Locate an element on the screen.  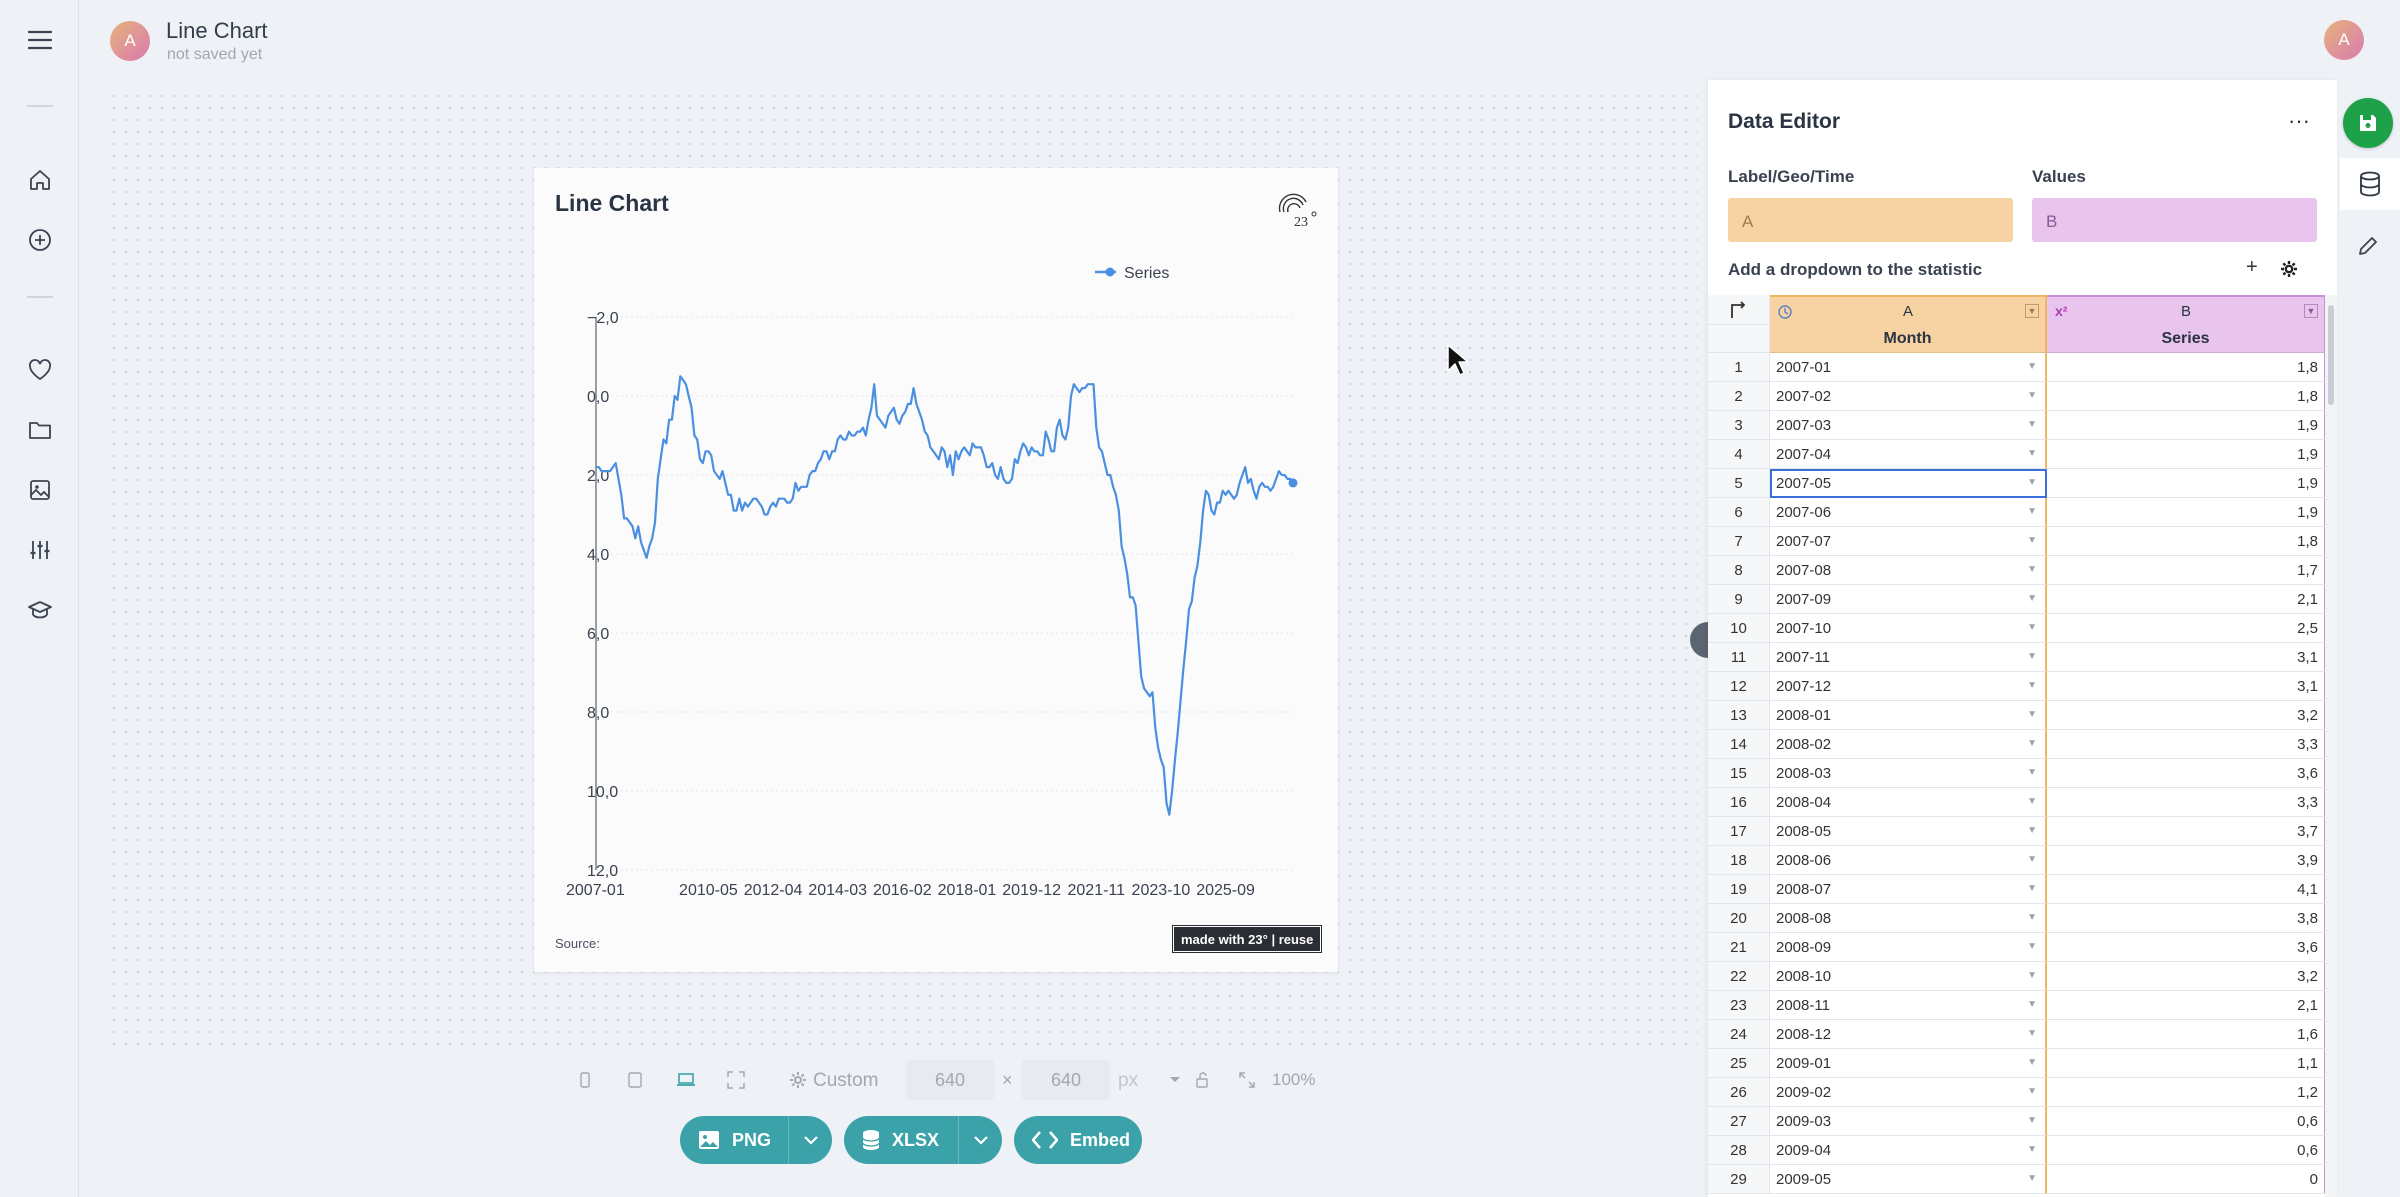
xlsx-export-button: XLSX is located at coordinates (923, 1140).